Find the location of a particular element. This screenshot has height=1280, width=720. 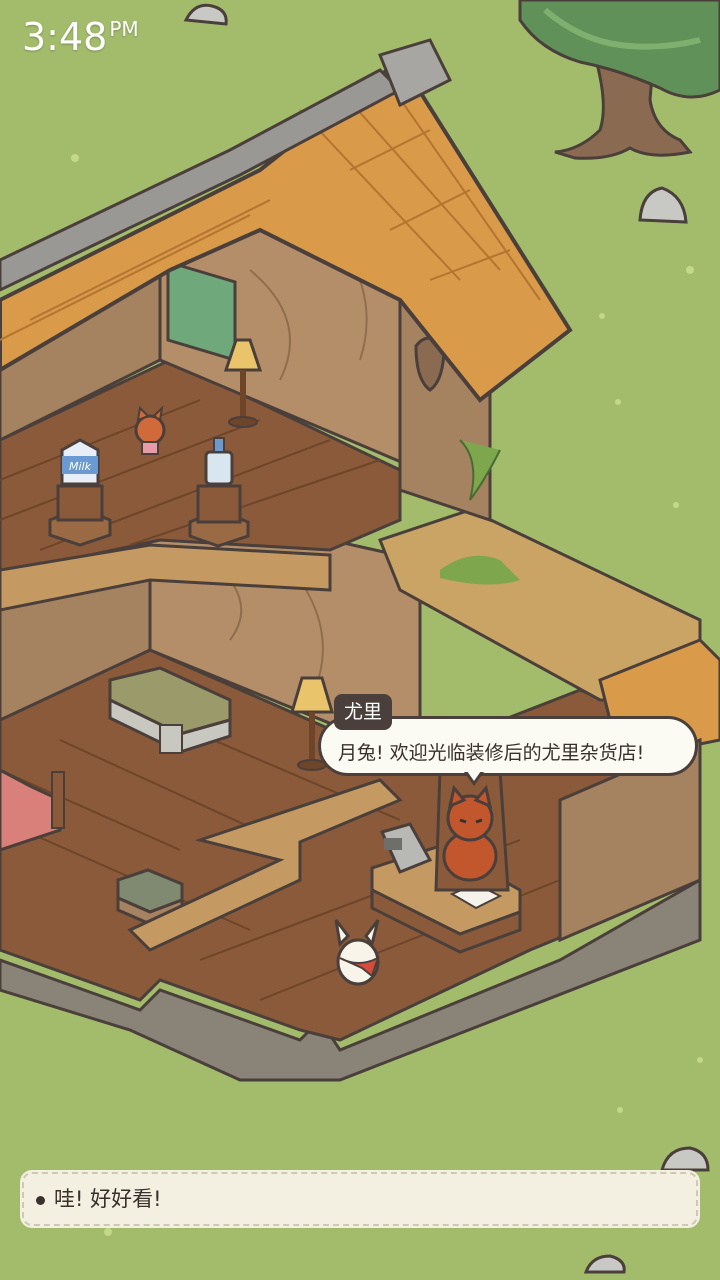

clock-ampm: PM is located at coordinates (124, 29).